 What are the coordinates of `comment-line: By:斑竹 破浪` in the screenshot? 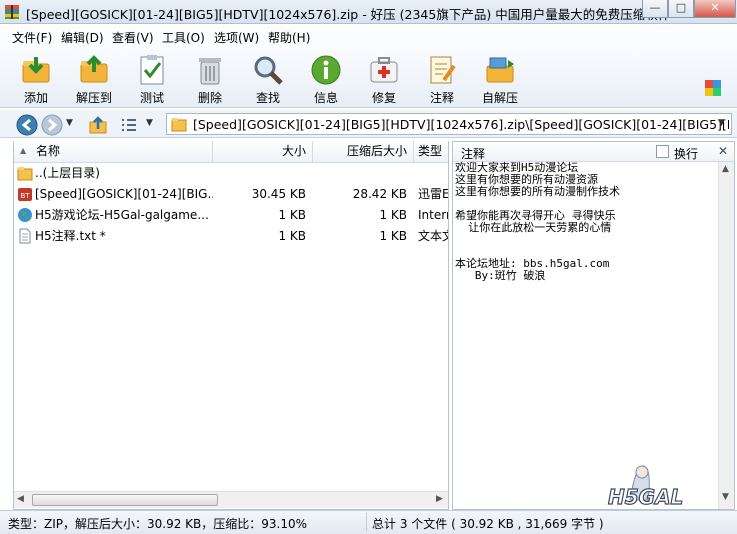 It's located at (500, 275).